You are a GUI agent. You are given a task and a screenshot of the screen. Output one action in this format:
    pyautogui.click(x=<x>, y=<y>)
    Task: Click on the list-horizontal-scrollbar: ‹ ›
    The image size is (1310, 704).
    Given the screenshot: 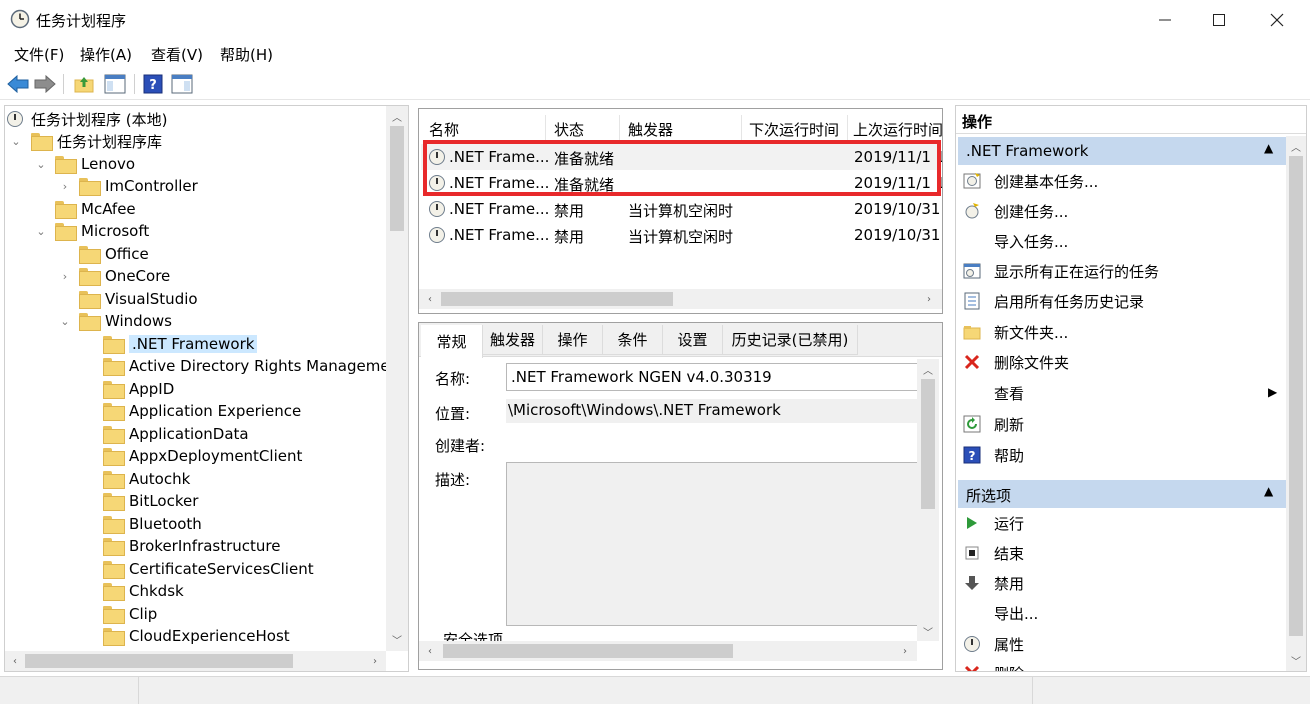 What is the action you would take?
    pyautogui.click(x=680, y=299)
    